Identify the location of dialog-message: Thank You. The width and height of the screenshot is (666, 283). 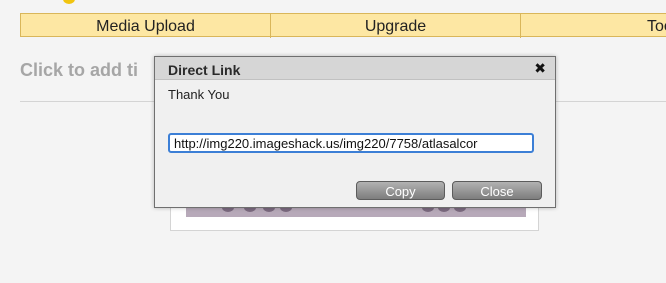
(199, 94).